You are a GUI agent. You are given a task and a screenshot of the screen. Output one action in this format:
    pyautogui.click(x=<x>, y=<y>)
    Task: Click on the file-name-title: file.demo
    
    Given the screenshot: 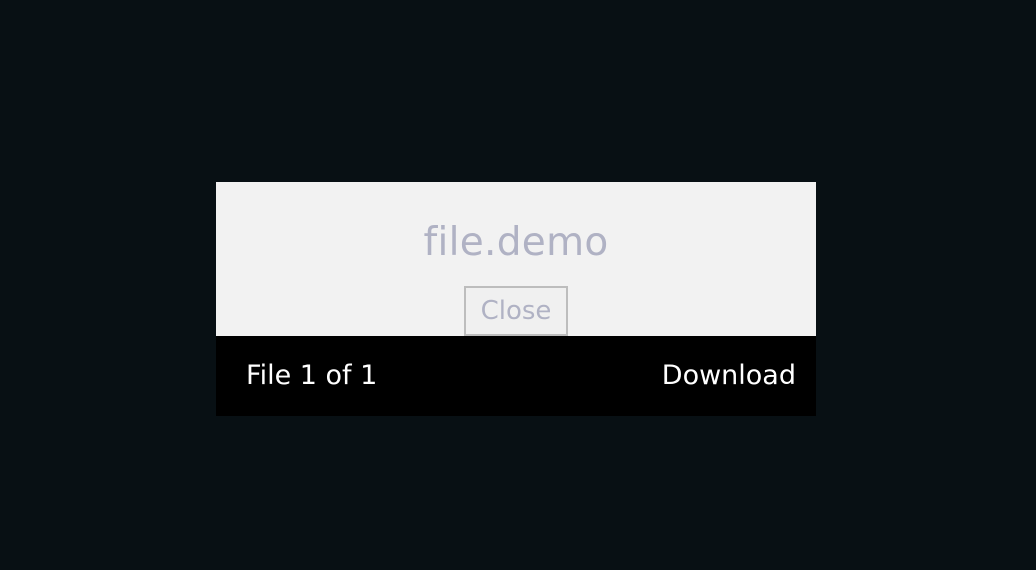 What is the action you would take?
    pyautogui.click(x=516, y=242)
    